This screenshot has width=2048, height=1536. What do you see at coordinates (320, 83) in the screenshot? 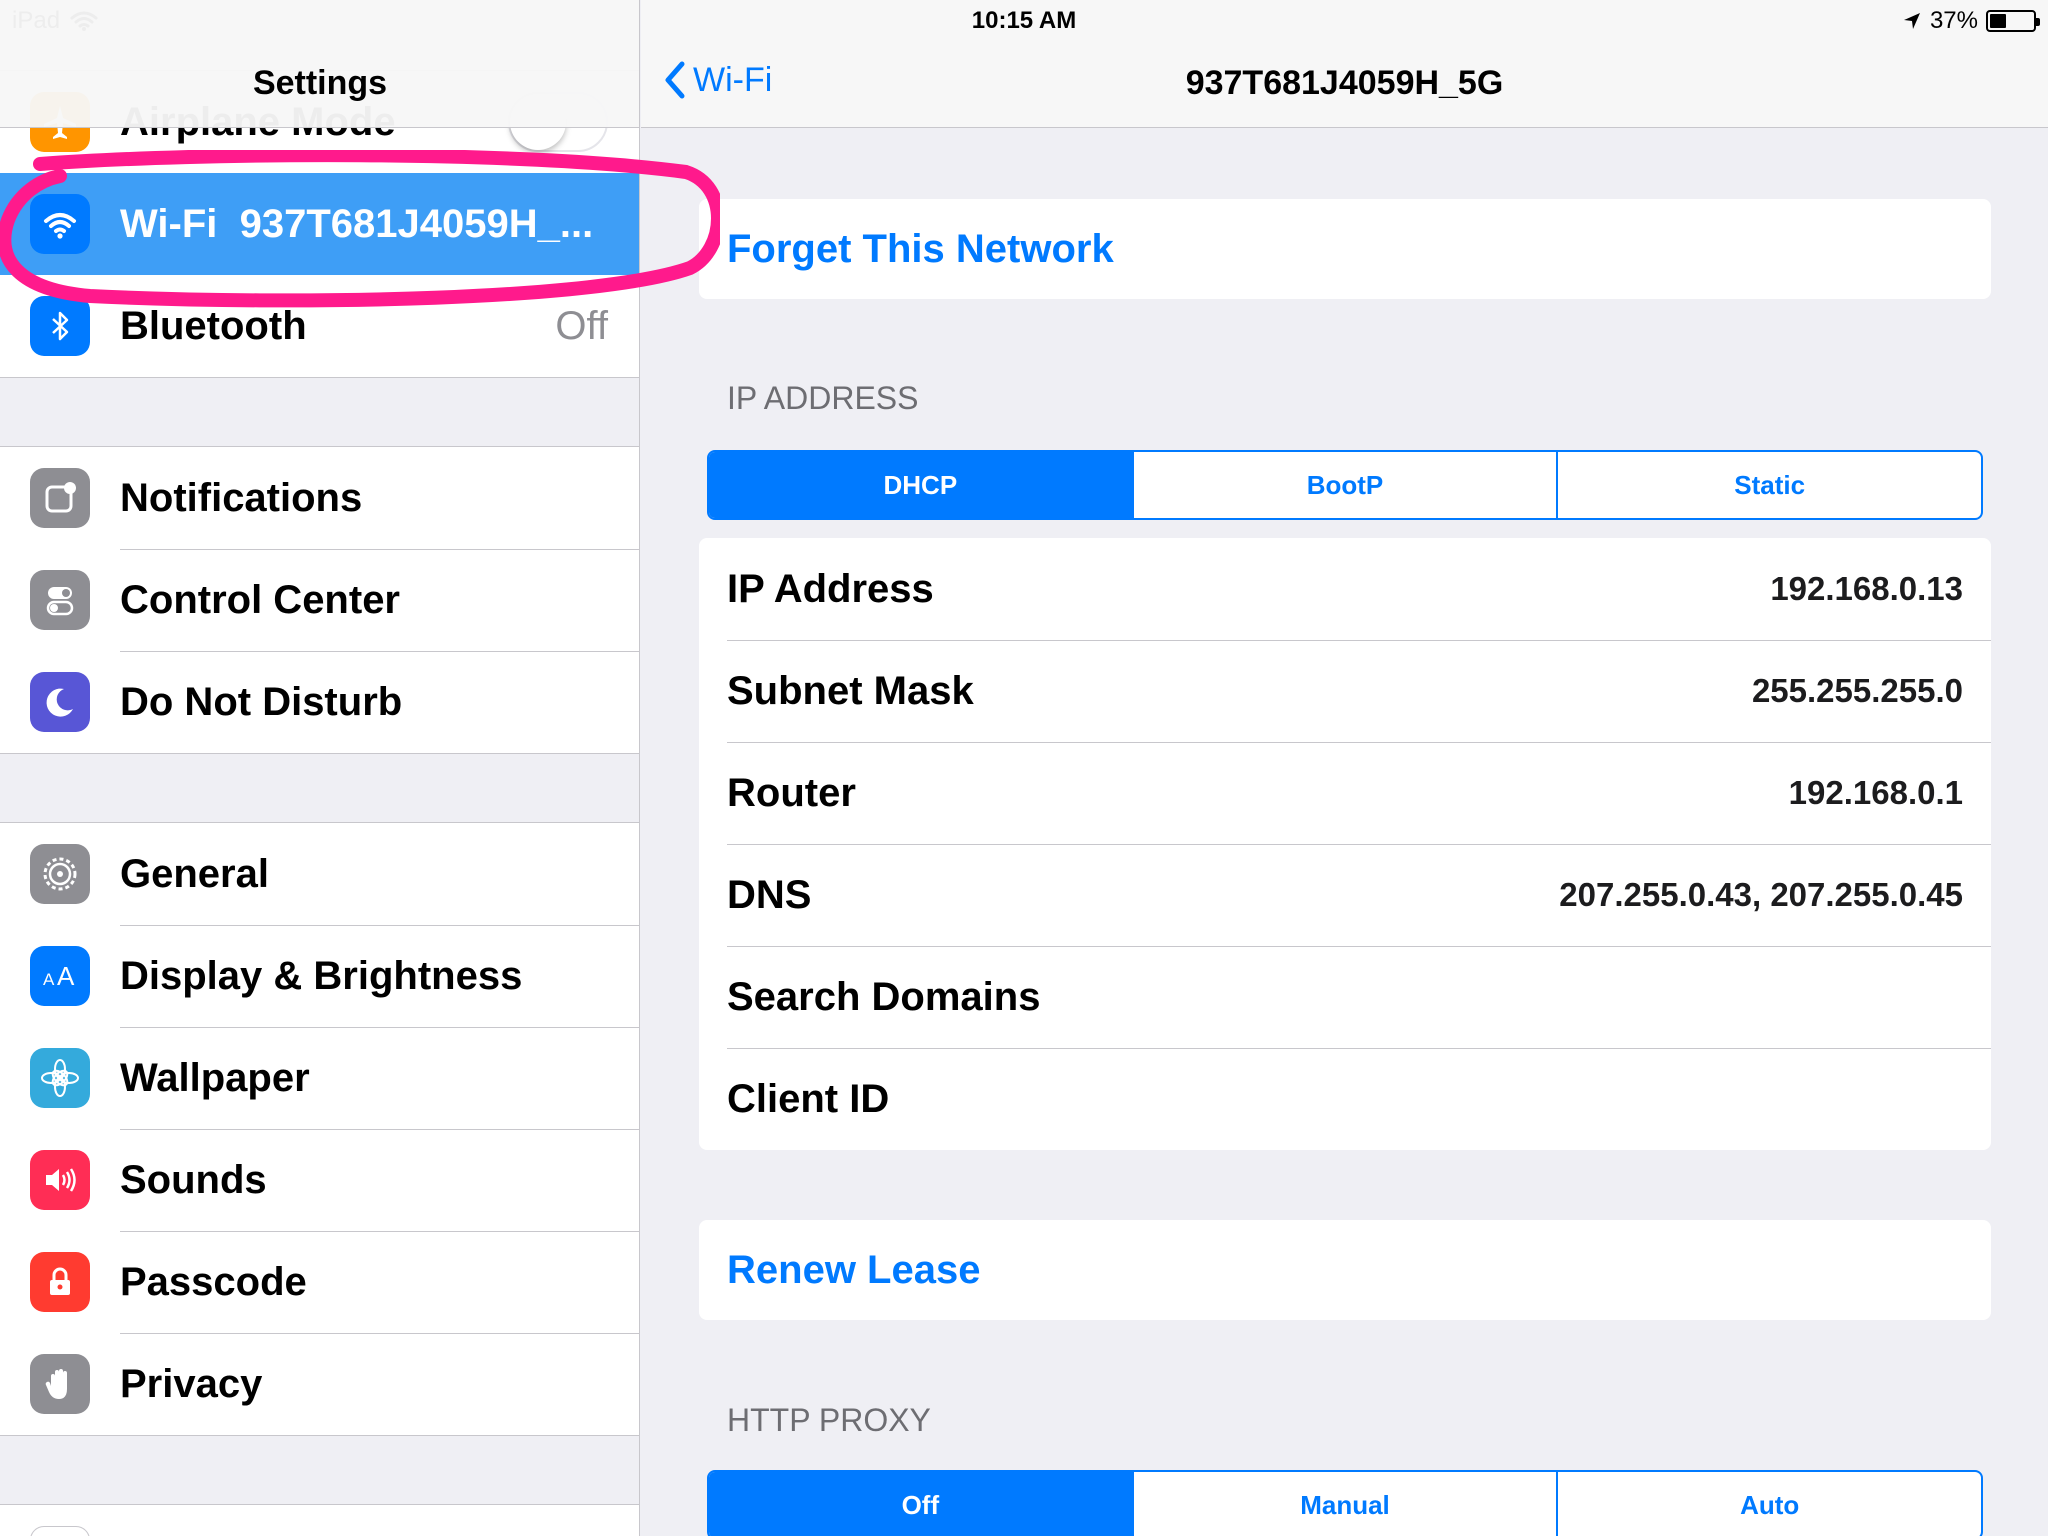
I see `sidebar-title: Settings` at bounding box center [320, 83].